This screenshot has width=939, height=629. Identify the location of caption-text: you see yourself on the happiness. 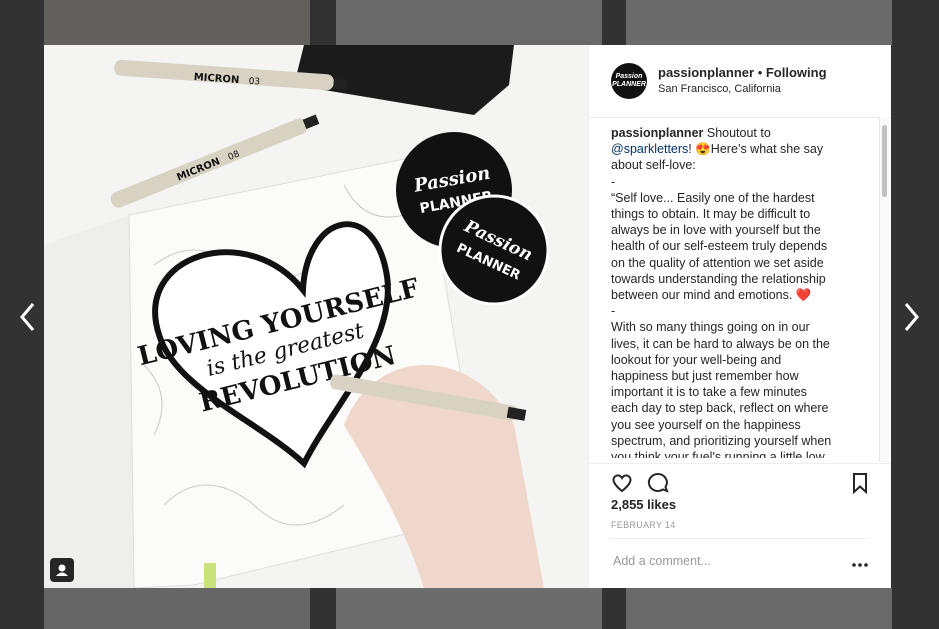
(706, 424).